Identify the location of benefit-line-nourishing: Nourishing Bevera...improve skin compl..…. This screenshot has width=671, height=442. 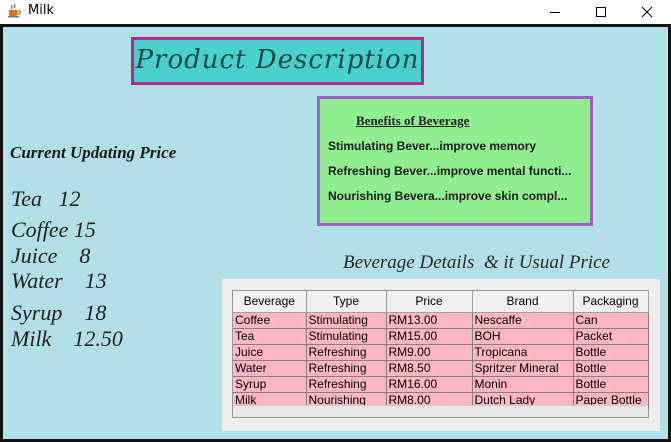
(448, 196).